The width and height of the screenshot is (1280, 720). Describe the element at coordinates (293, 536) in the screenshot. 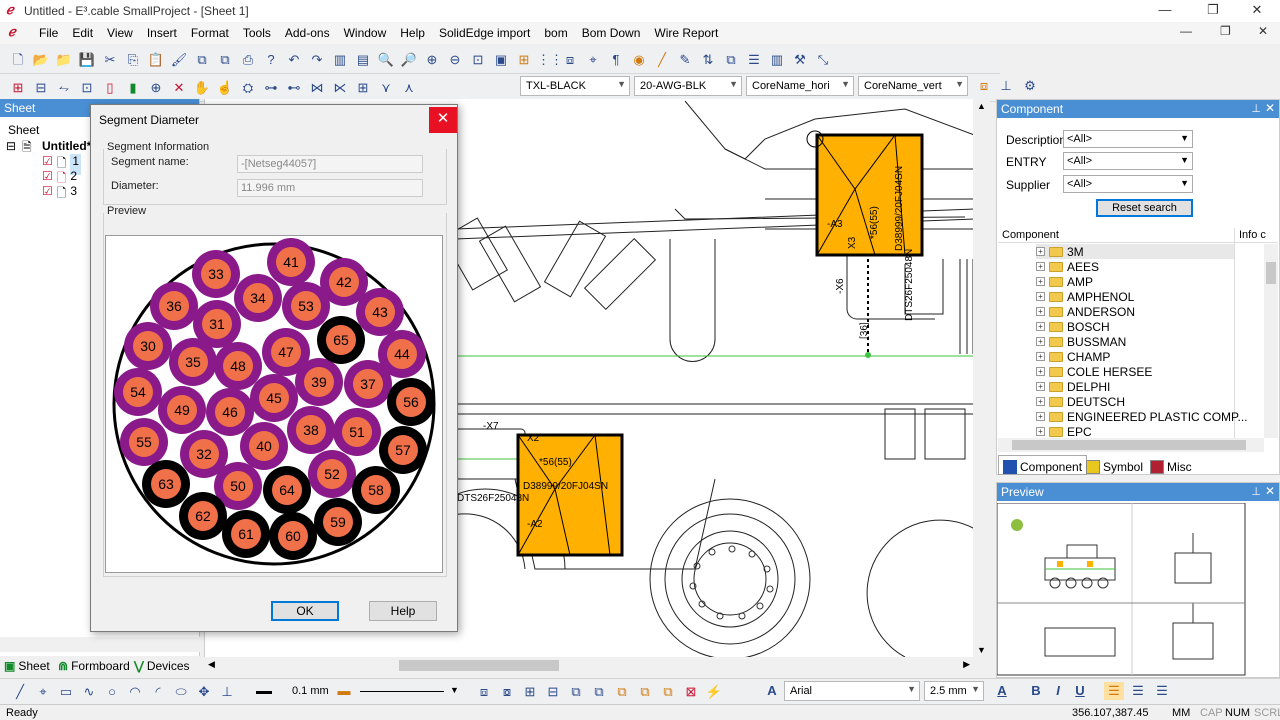

I see `wire-60: 60` at that location.